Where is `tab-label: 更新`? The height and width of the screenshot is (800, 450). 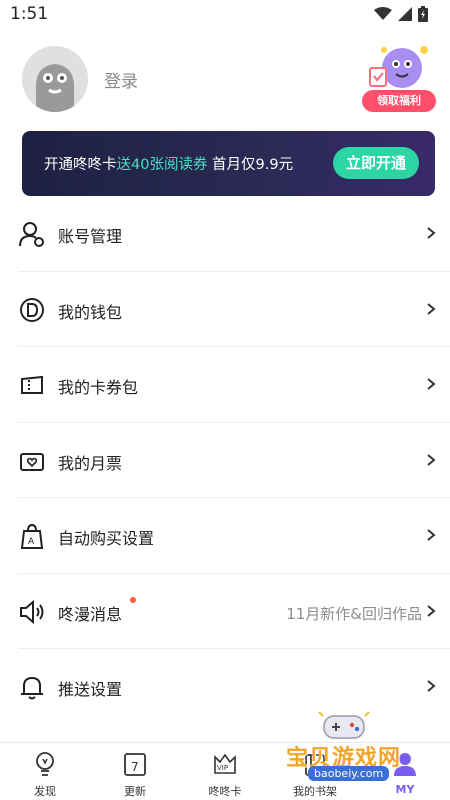 tab-label: 更新 is located at coordinates (135, 791).